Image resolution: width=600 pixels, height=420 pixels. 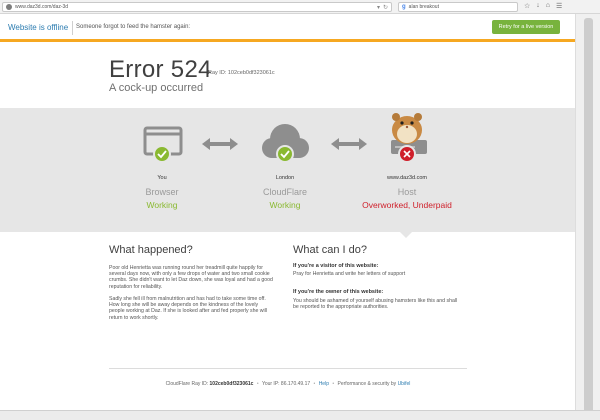 What do you see at coordinates (458, 7) in the screenshot?
I see `search-box: g alan breakout` at bounding box center [458, 7].